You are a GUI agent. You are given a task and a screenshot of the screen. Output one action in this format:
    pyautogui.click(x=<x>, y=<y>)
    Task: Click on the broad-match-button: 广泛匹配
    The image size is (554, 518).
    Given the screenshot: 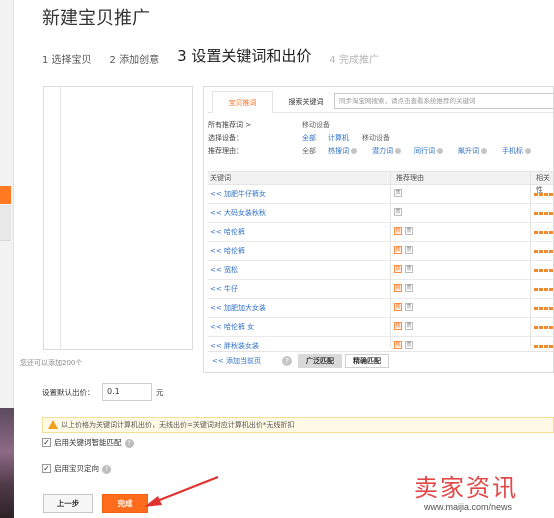 What is the action you would take?
    pyautogui.click(x=320, y=361)
    